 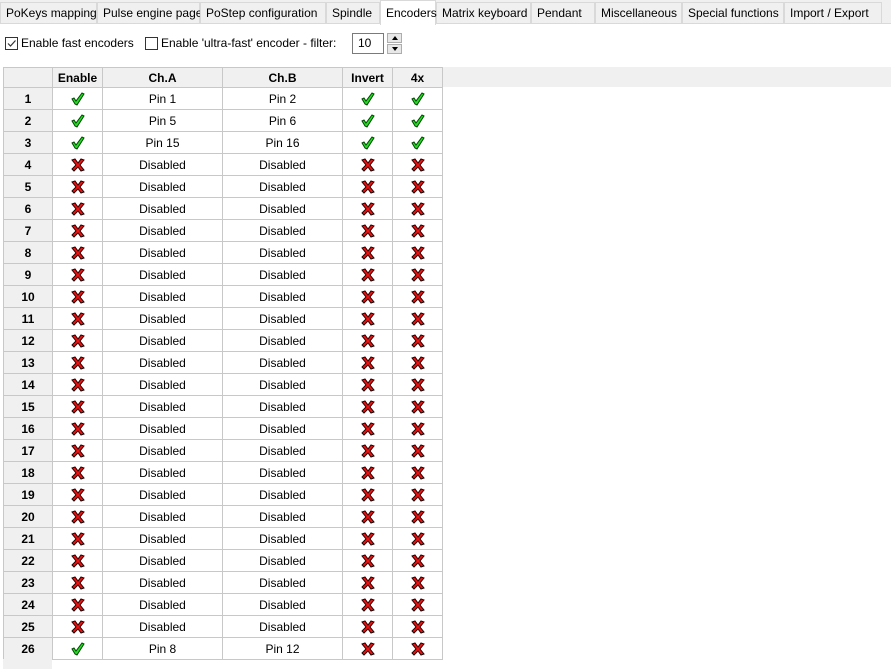 What do you see at coordinates (28, 98) in the screenshot?
I see `row-header: 1` at bounding box center [28, 98].